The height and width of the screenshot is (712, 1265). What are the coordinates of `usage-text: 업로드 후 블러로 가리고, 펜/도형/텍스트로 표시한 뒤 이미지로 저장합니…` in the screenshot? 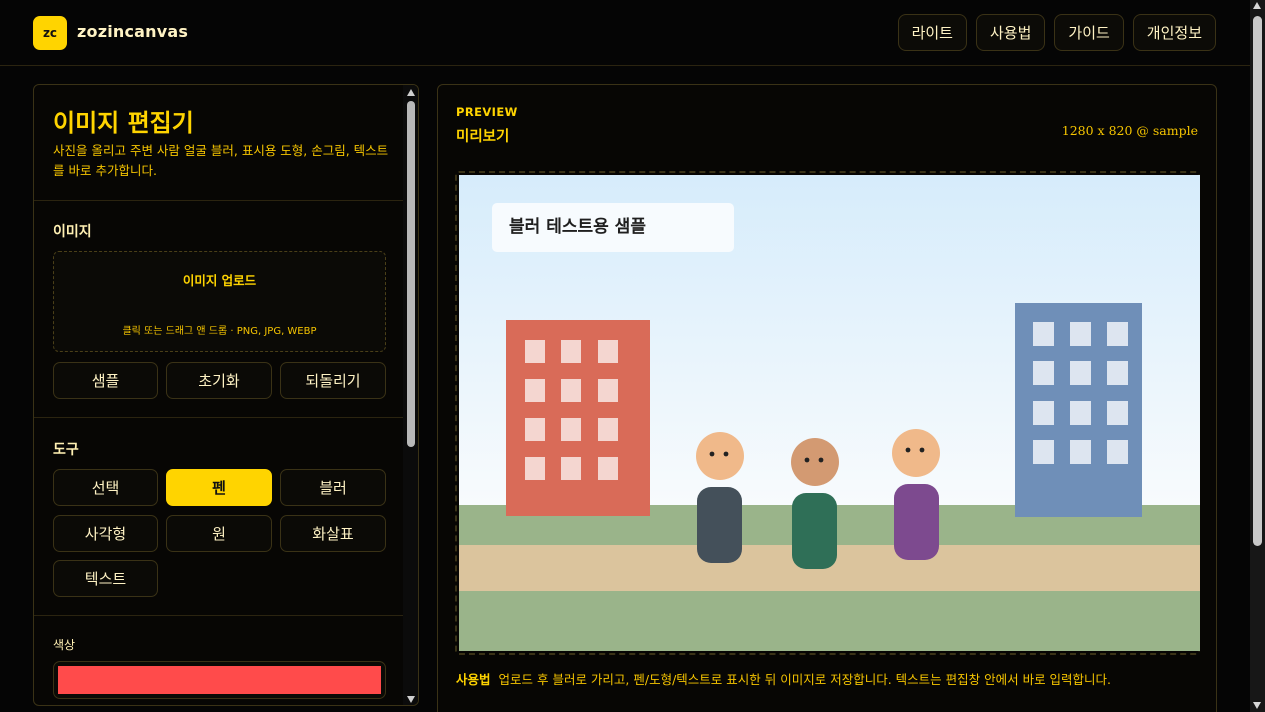 It's located at (805, 679).